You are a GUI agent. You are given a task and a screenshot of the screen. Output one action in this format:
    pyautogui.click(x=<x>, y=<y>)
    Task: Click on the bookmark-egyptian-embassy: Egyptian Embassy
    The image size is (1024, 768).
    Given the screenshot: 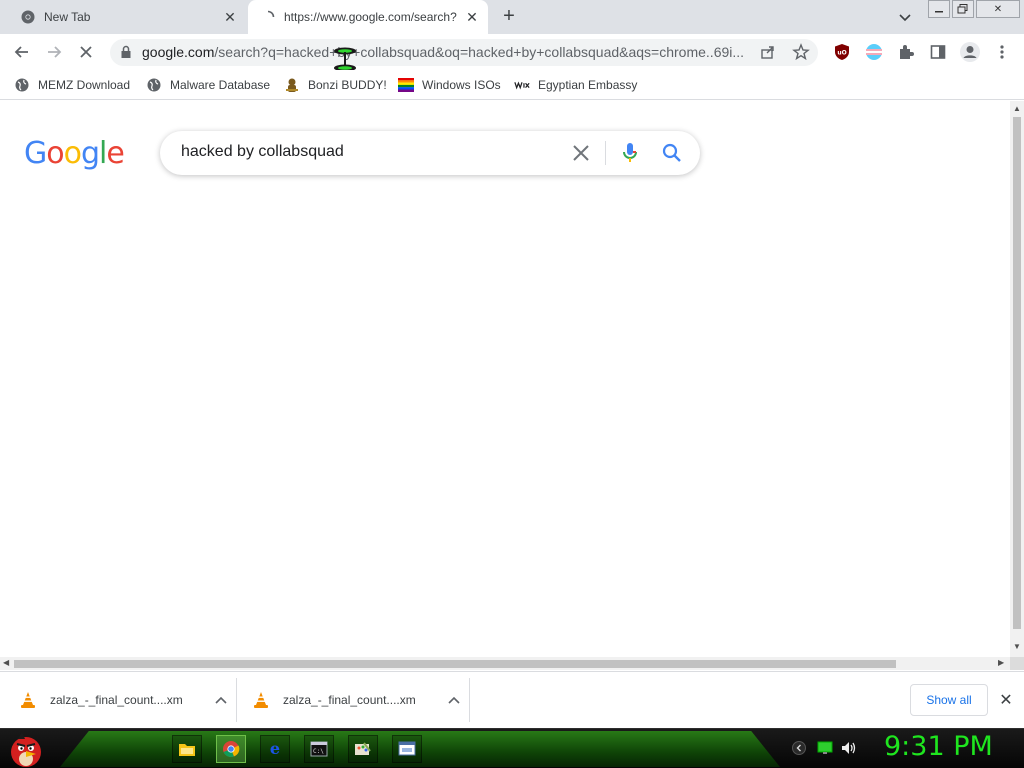 What is the action you would take?
    pyautogui.click(x=575, y=85)
    